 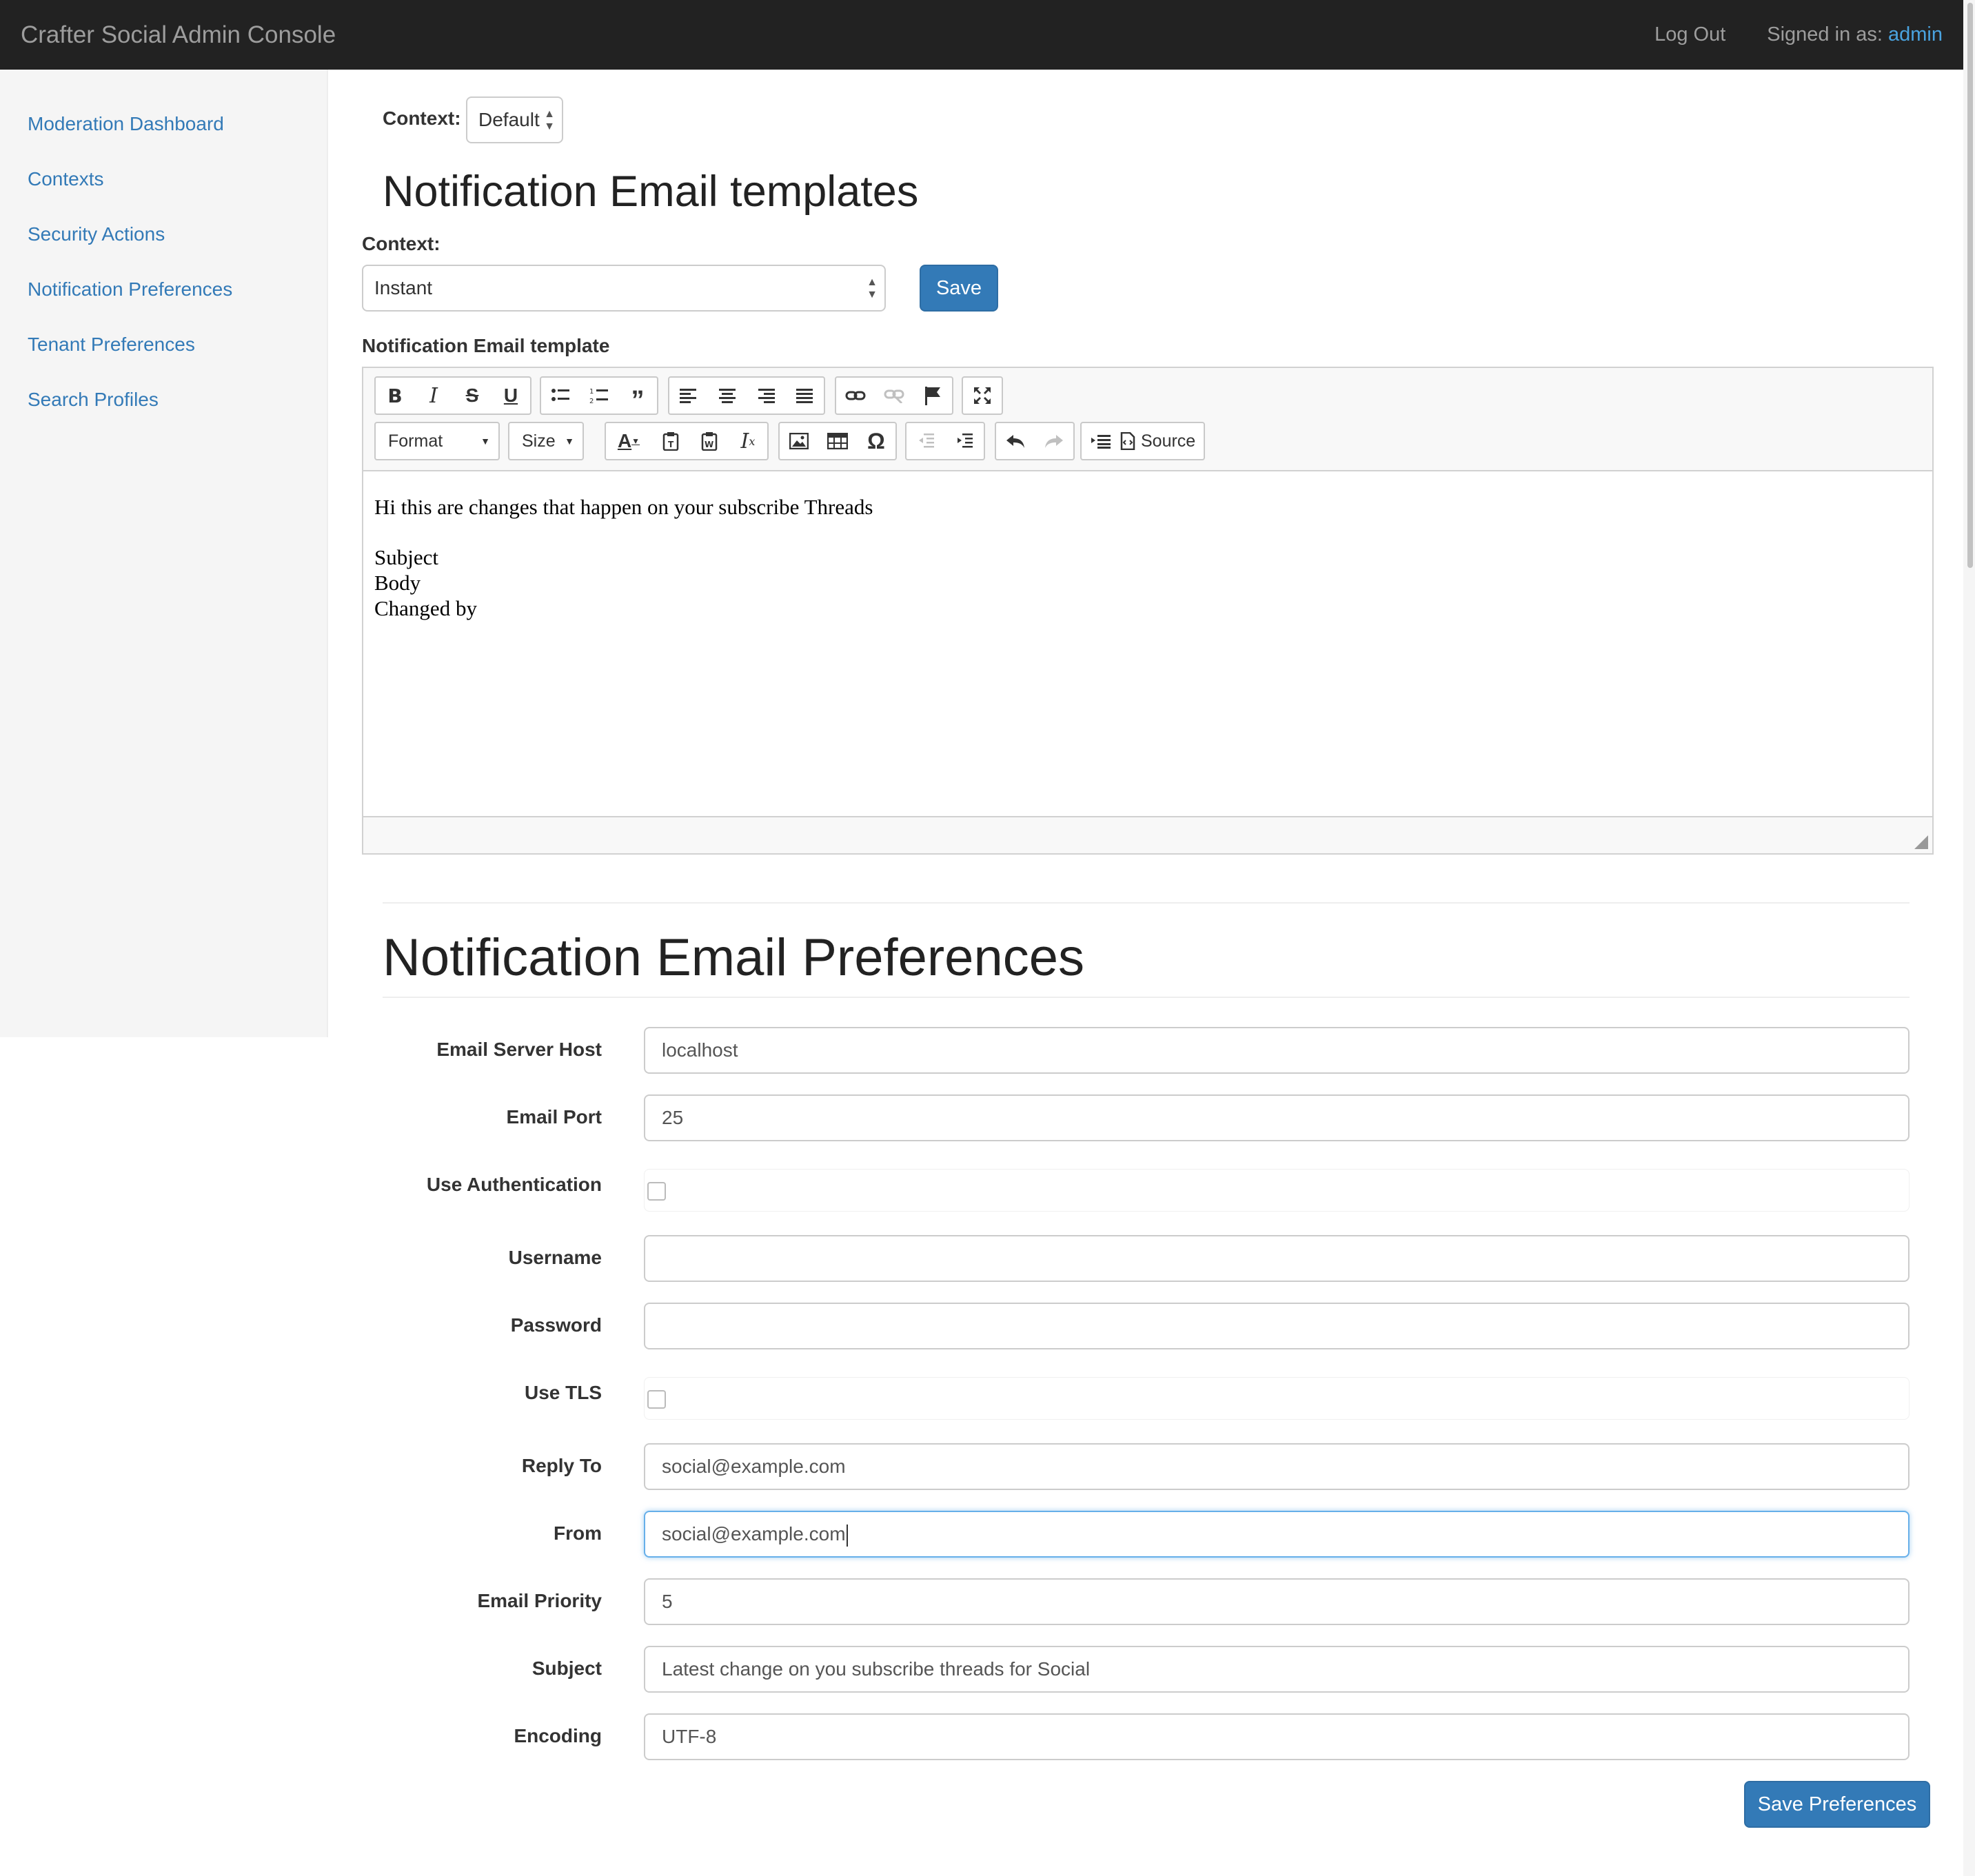 I want to click on sidebar-item-security-actions: Security Actions, so click(x=96, y=234).